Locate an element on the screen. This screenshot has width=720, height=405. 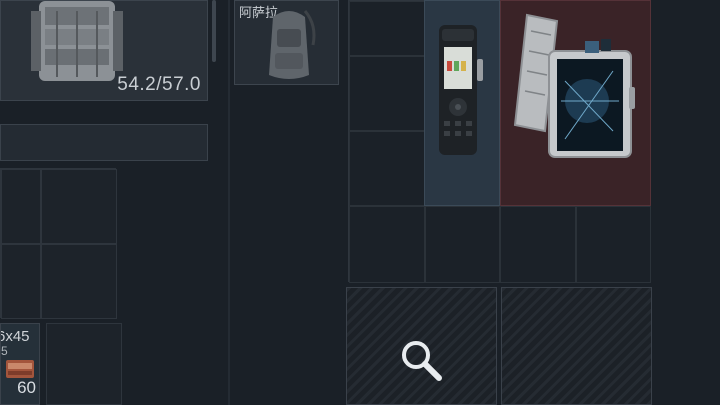
item-laptop-case is located at coordinates (575, 103).